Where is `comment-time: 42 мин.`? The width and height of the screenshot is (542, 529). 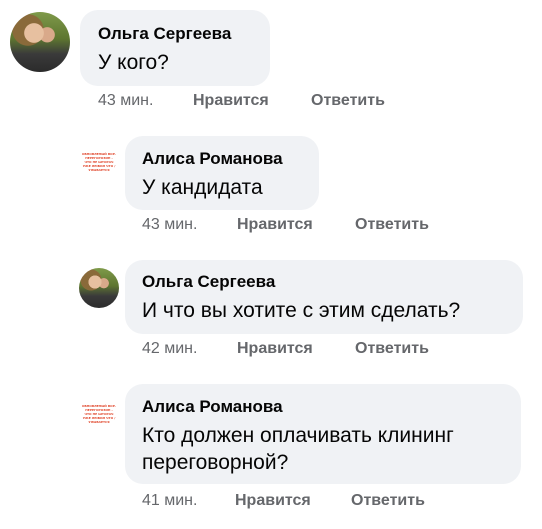 comment-time: 42 мин. is located at coordinates (169, 349).